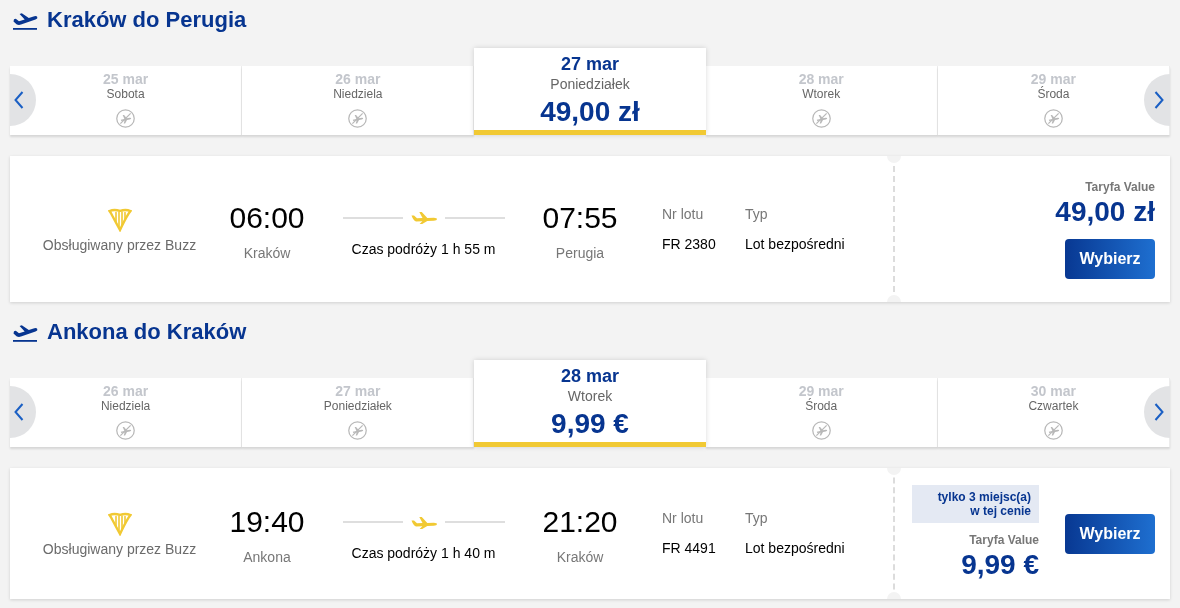  Describe the element at coordinates (267, 522) in the screenshot. I see `departure-time: 19:40` at that location.